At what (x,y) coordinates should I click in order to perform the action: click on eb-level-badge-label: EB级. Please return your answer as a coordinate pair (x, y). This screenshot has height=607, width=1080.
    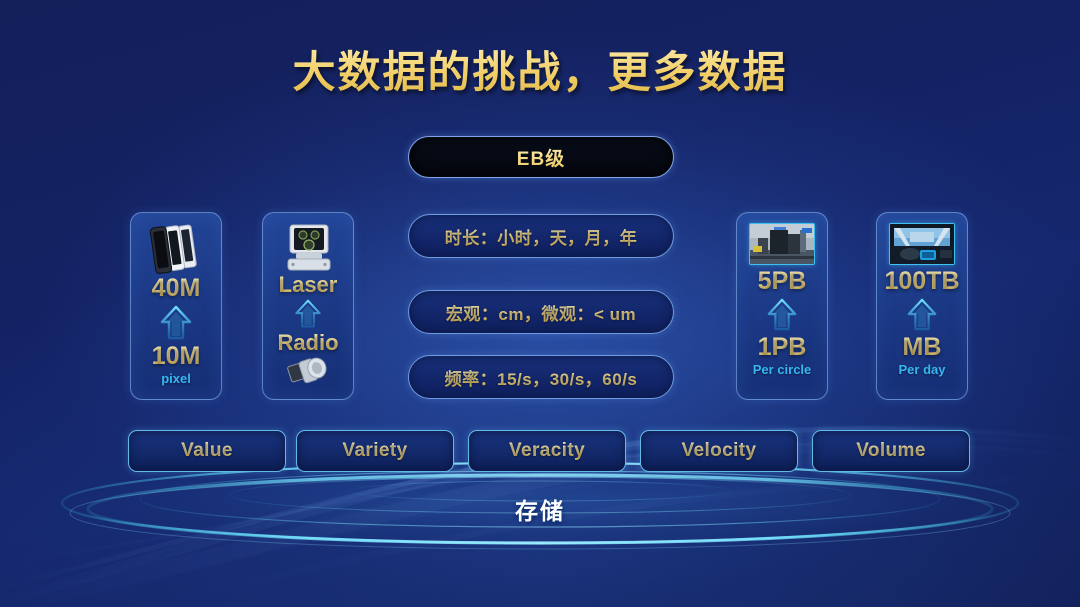
    Looking at the image, I should click on (541, 157).